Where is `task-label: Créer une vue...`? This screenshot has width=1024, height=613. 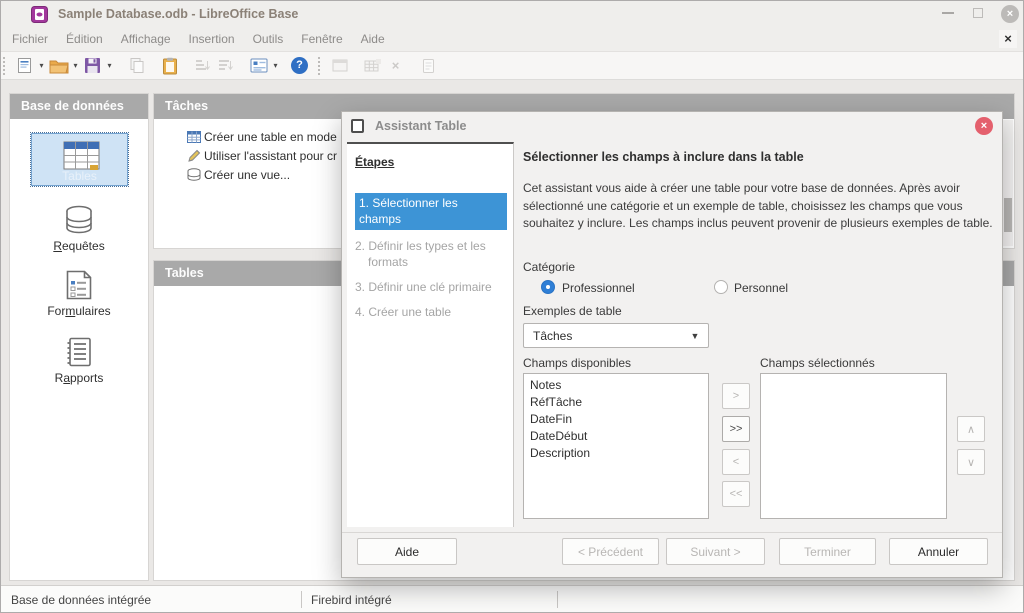
task-label: Créer une vue... is located at coordinates (247, 174).